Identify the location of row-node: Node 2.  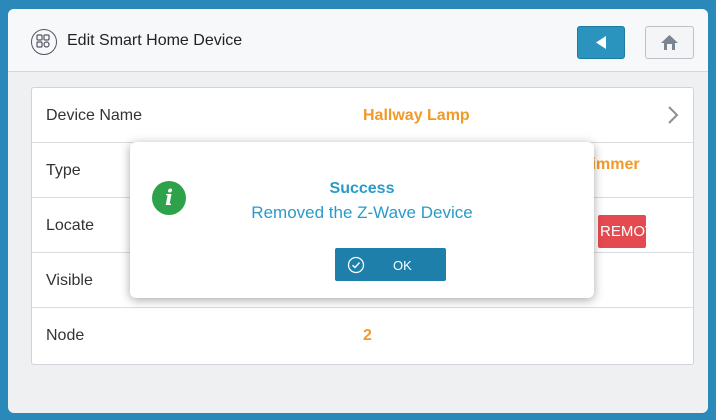
(362, 335).